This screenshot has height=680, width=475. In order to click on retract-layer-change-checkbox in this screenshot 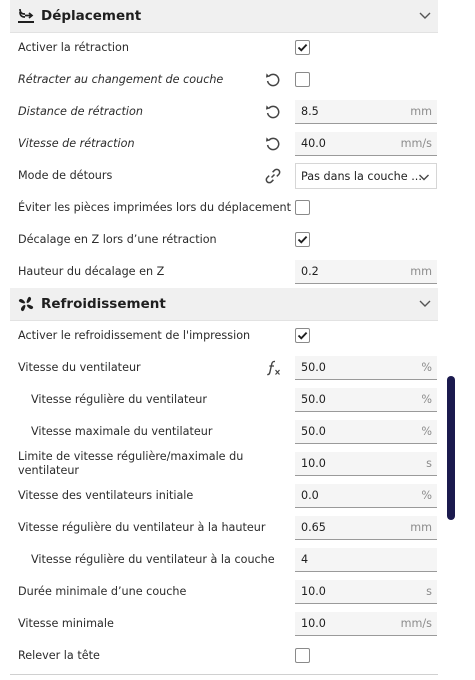, I will do `click(302, 79)`.